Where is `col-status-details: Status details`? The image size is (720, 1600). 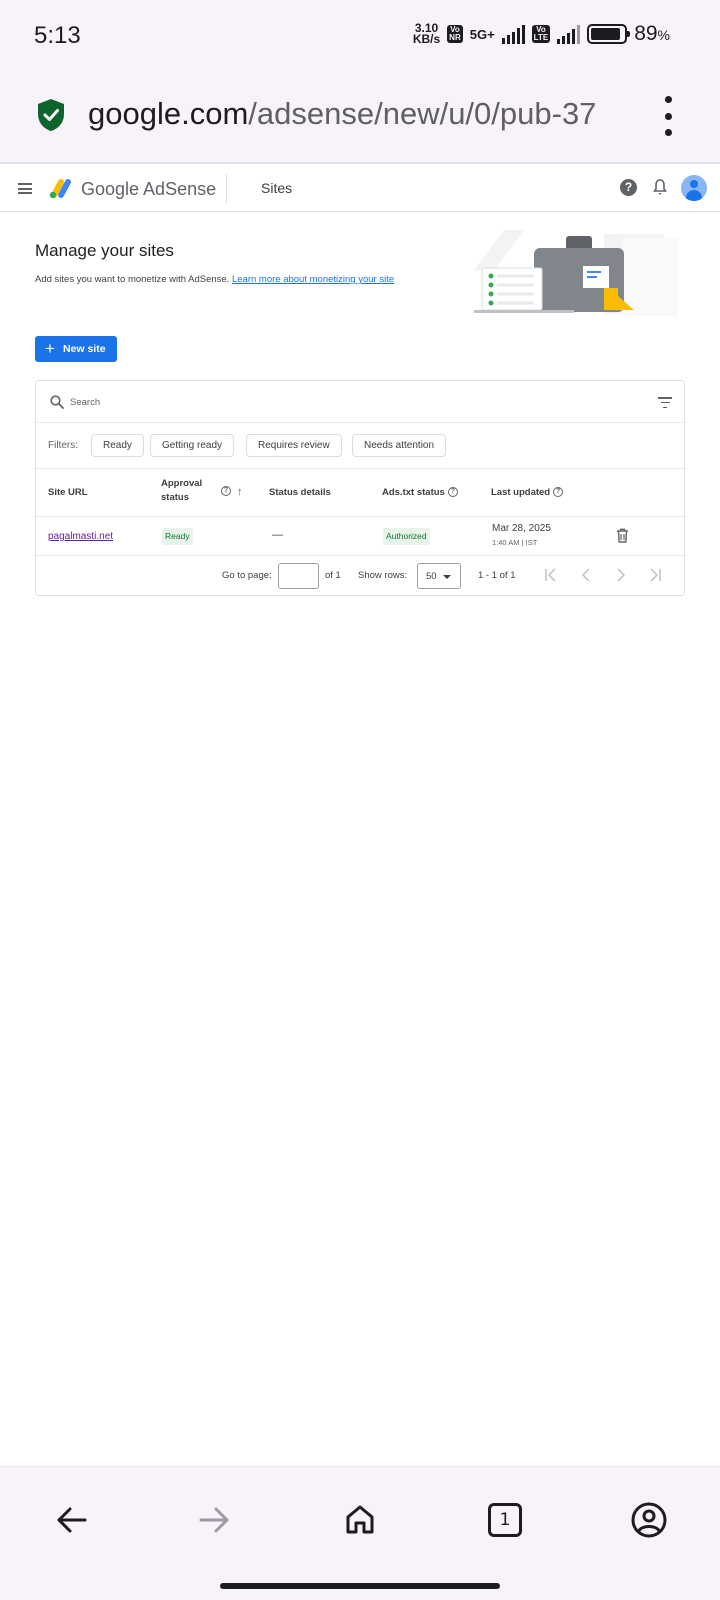
col-status-details: Status details is located at coordinates (300, 492).